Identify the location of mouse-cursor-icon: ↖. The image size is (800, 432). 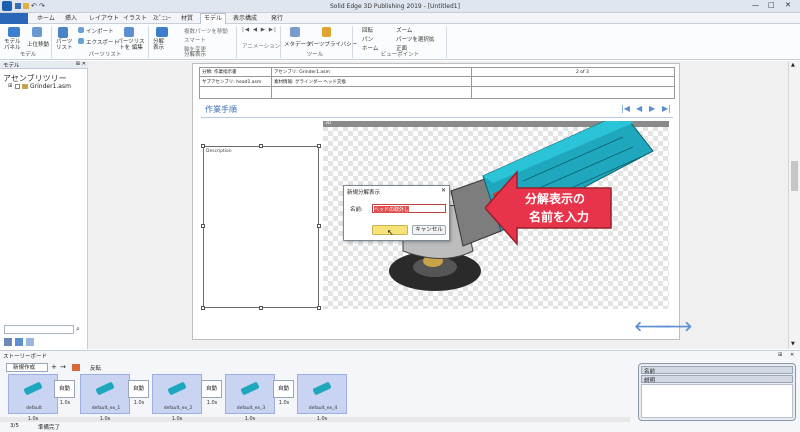
(390, 232).